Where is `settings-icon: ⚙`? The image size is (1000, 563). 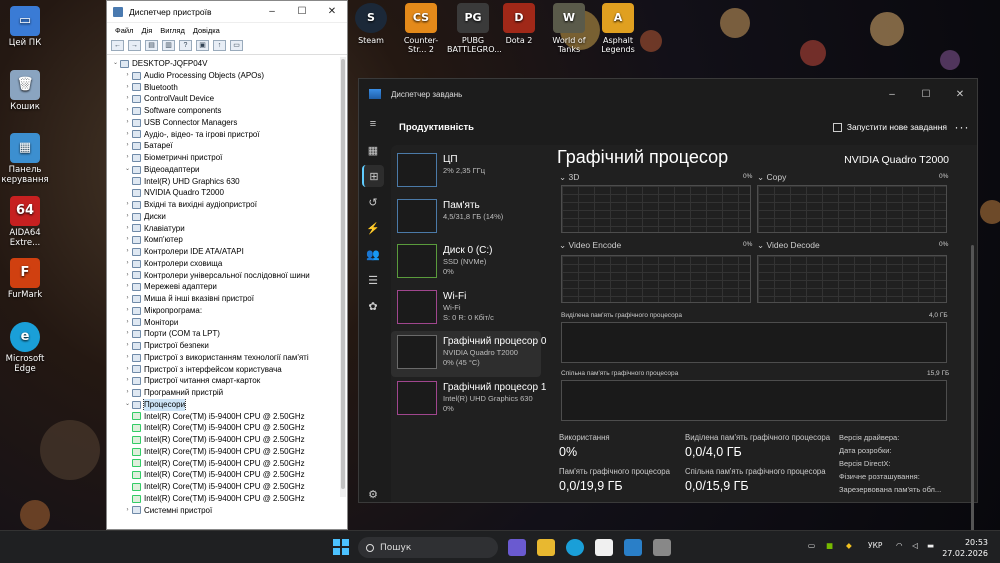
settings-icon: ⚙ is located at coordinates (373, 494).